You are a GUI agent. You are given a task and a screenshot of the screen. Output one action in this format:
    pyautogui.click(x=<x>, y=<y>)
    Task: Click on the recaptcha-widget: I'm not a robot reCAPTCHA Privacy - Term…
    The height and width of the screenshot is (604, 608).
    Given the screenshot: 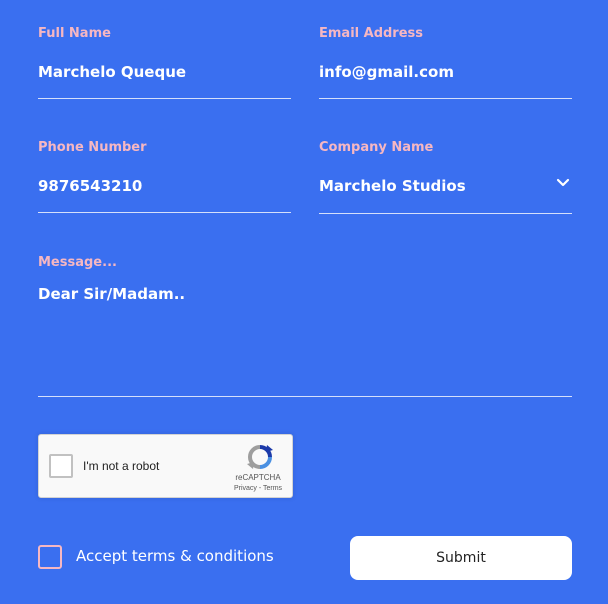 What is the action you would take?
    pyautogui.click(x=165, y=466)
    